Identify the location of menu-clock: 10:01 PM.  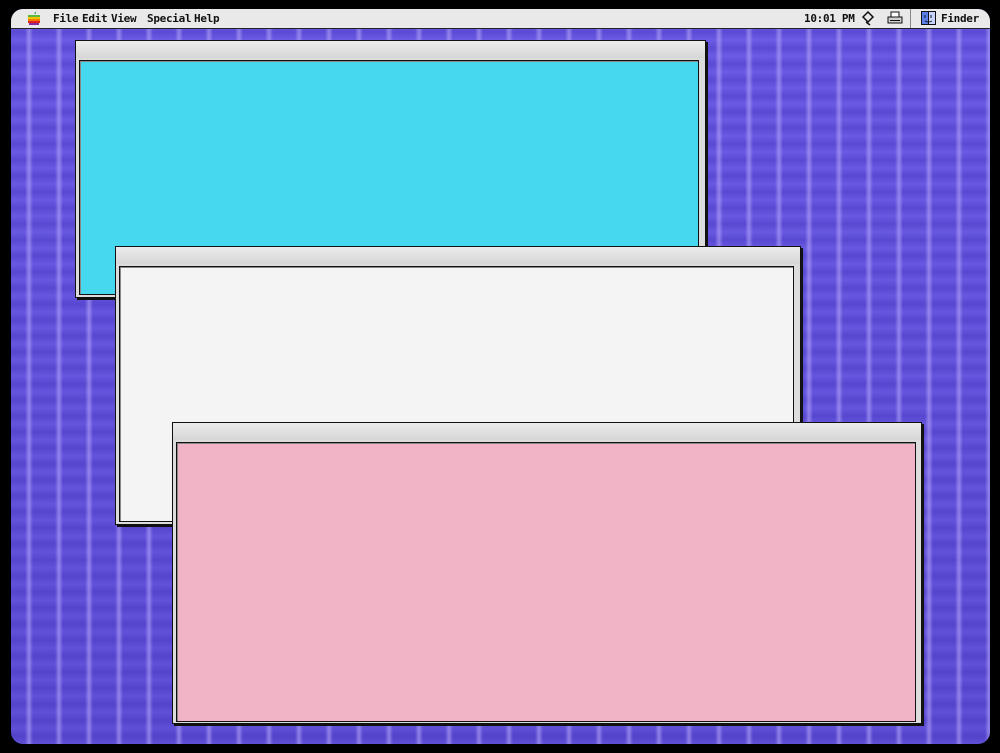
(829, 18).